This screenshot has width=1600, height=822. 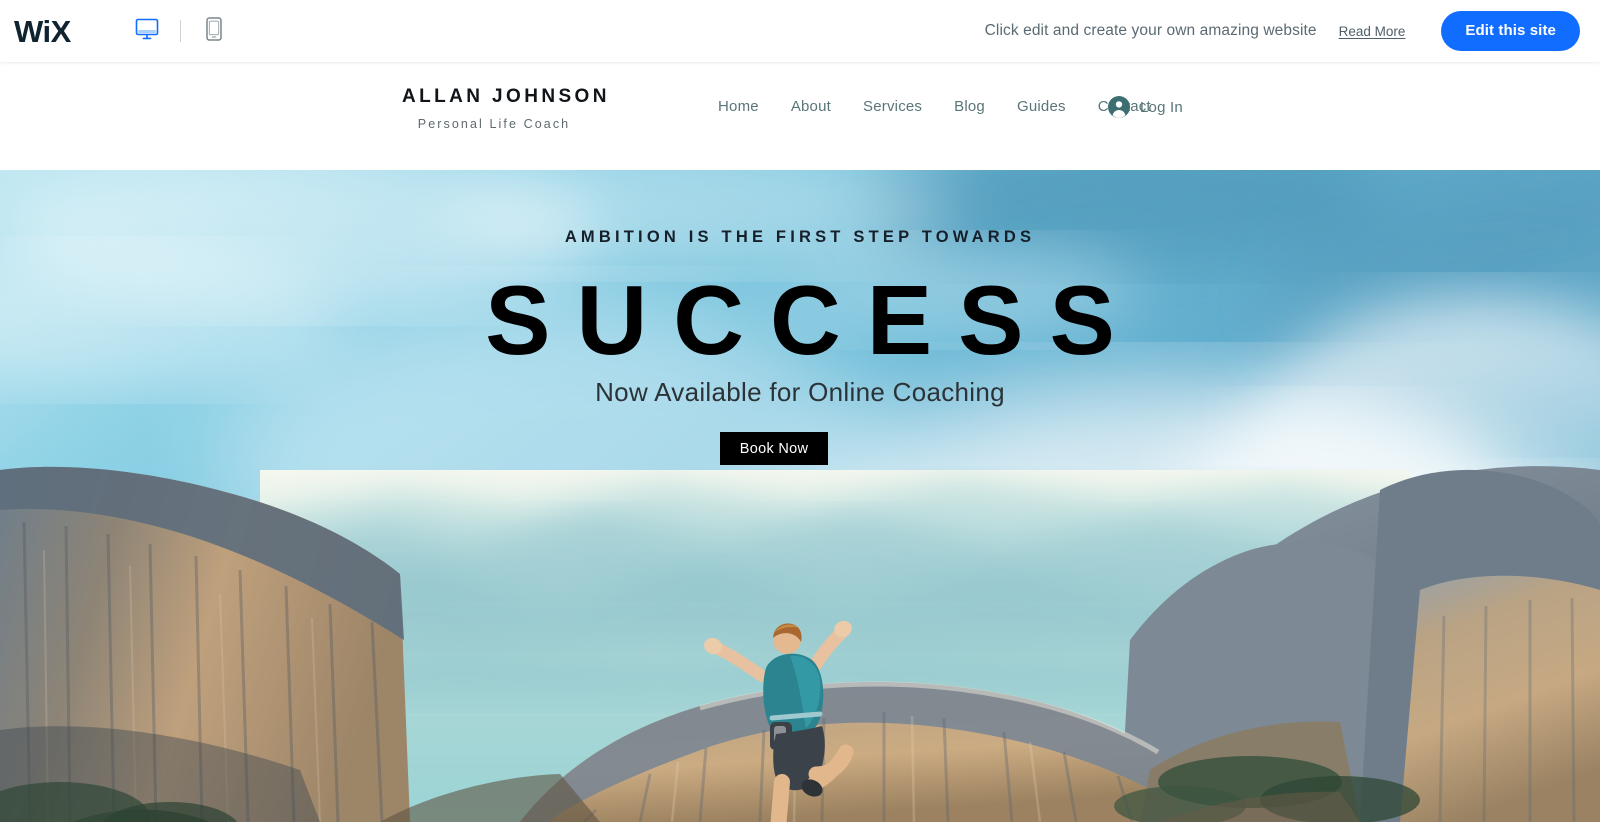 I want to click on view-mode-divider, so click(x=180, y=31).